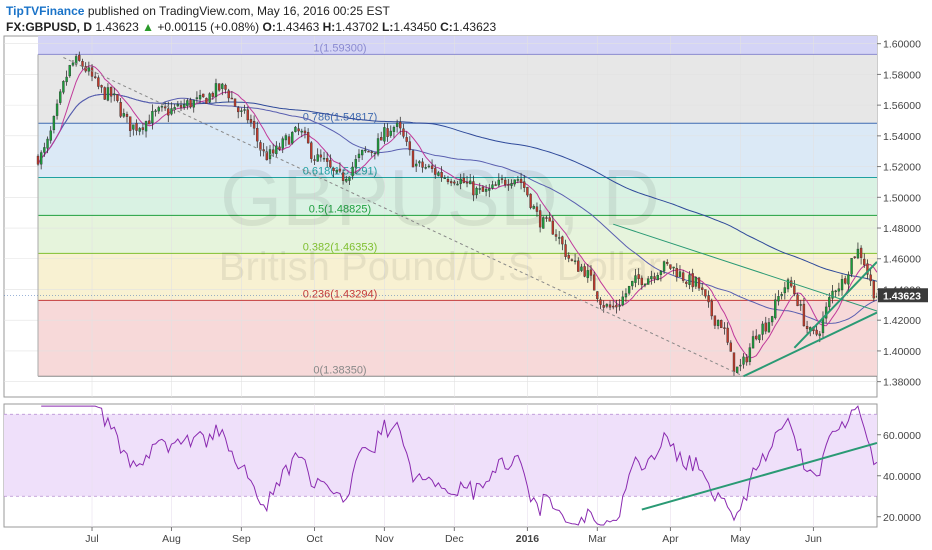 The width and height of the screenshot is (932, 550). I want to click on y-tick-label-2: 1.56000, so click(902, 106).